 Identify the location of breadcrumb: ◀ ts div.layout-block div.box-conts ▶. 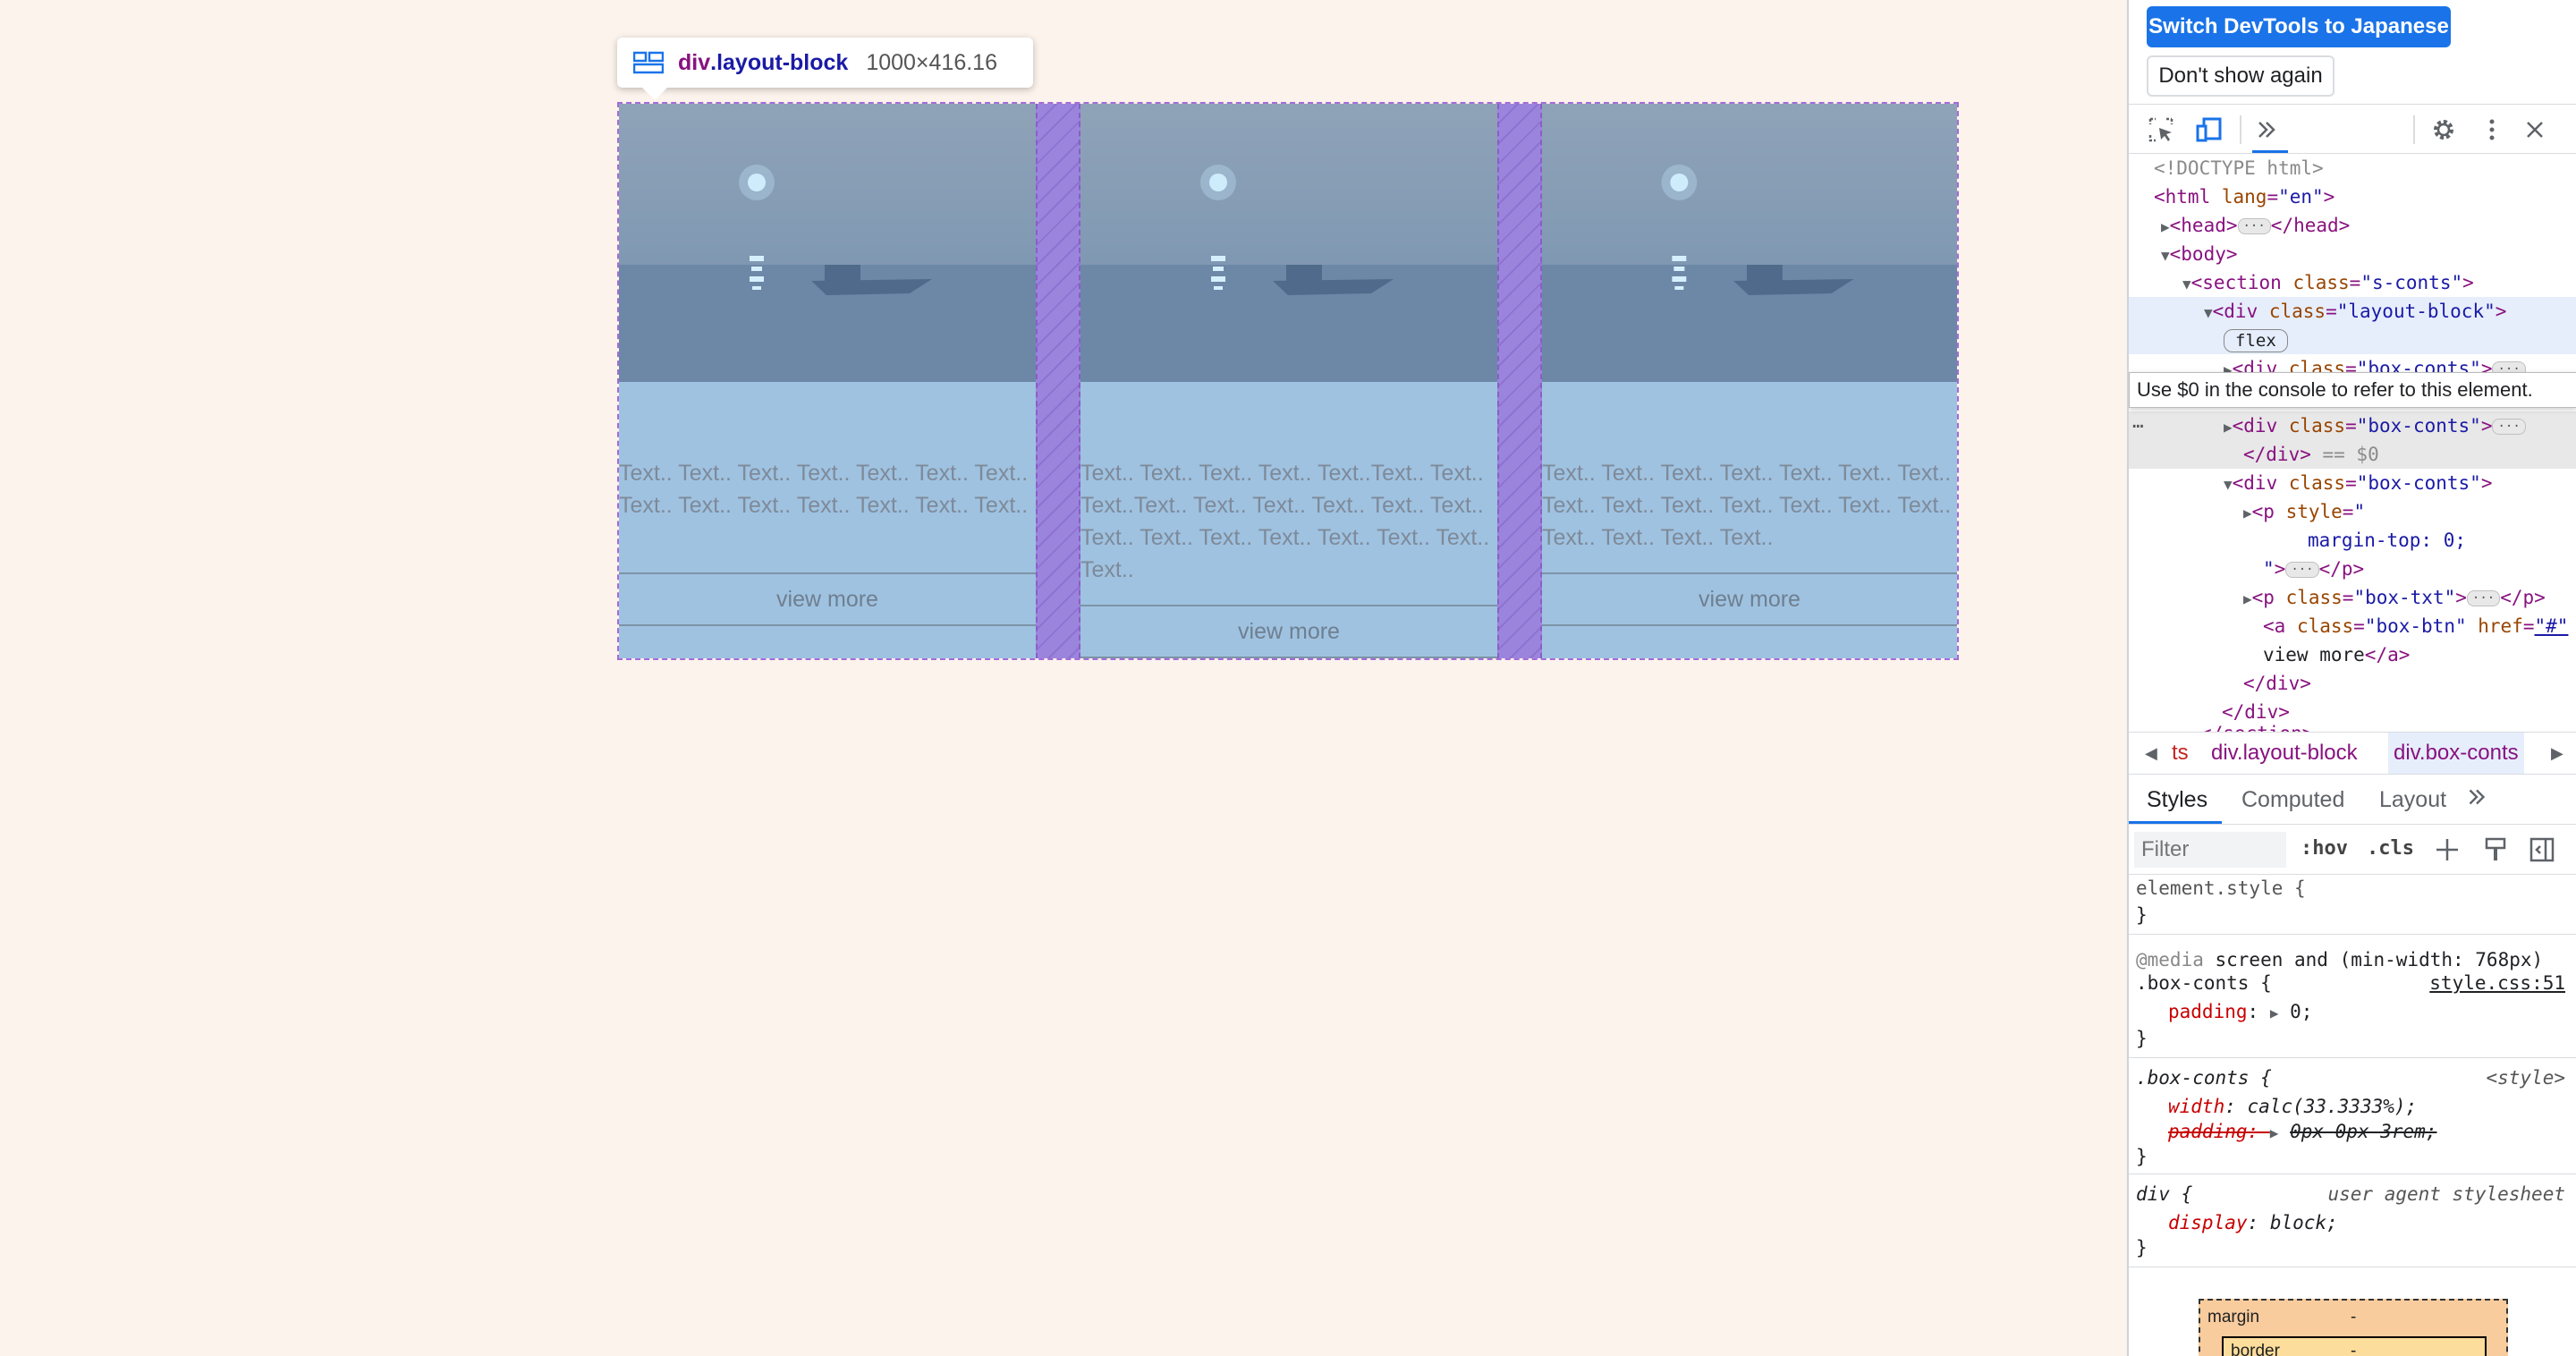
(2352, 753).